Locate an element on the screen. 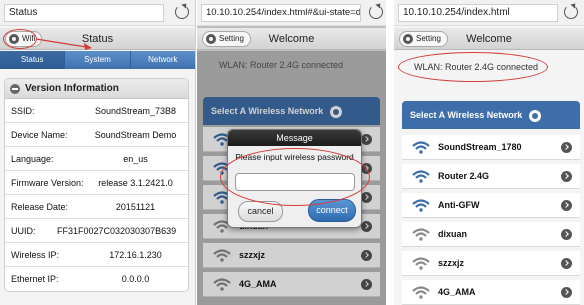 This screenshot has width=584, height=305. tab-bar: Status System Network is located at coordinates (97, 60).